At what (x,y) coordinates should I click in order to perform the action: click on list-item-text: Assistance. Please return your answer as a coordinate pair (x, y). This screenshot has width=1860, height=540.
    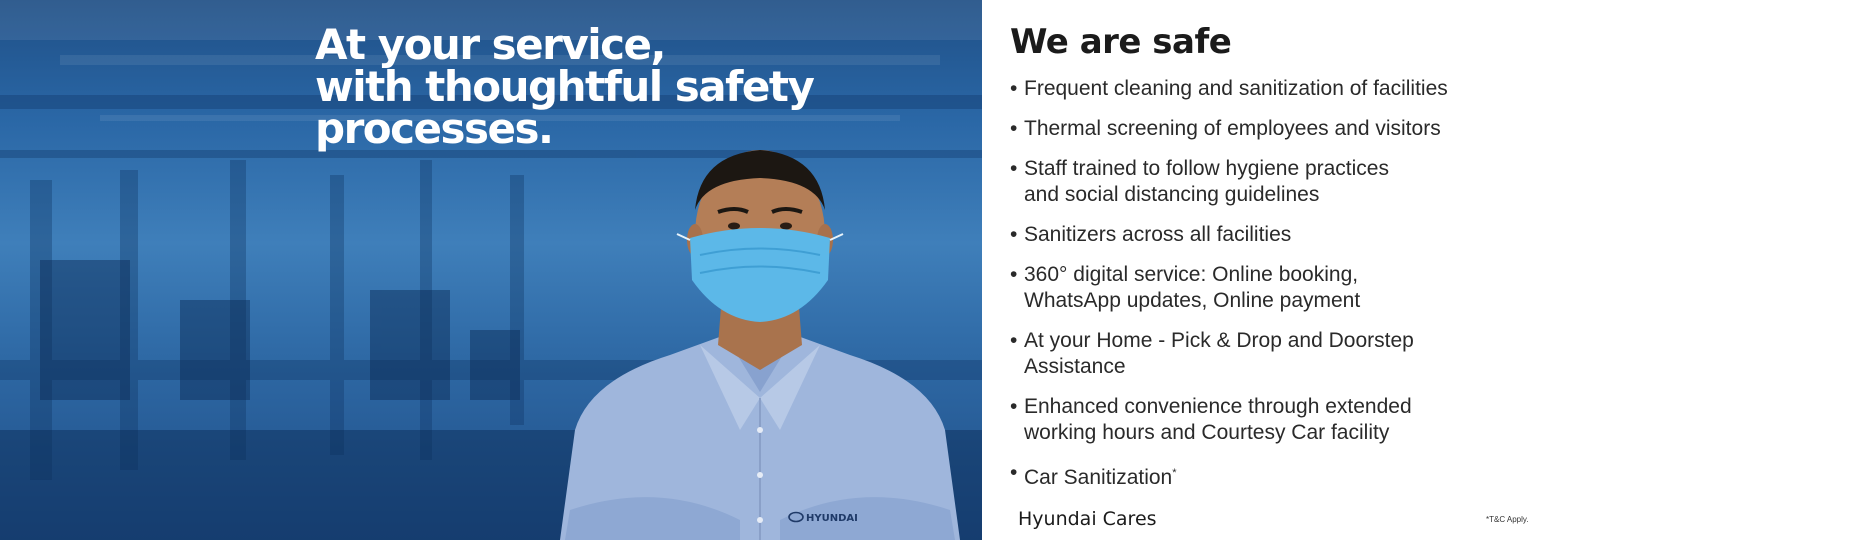
    Looking at the image, I should click on (1075, 366).